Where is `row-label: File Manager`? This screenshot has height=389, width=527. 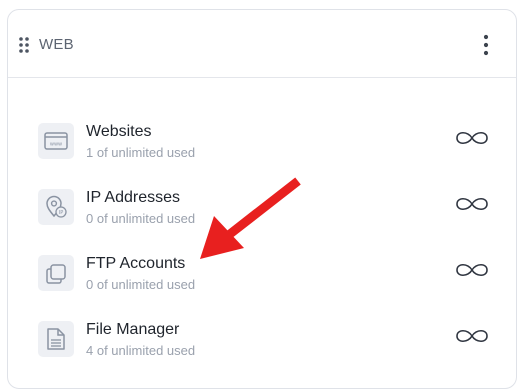 row-label: File Manager is located at coordinates (133, 329).